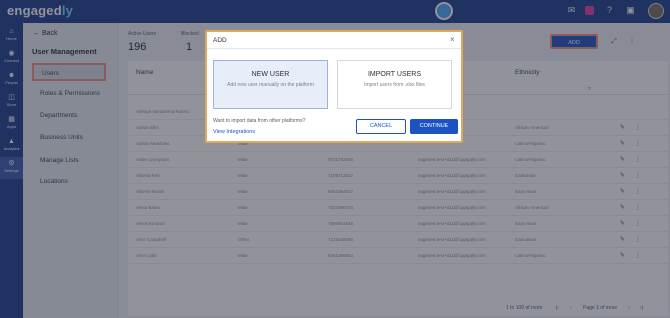 The width and height of the screenshot is (670, 318). I want to click on modal-title: ADD, so click(220, 40).